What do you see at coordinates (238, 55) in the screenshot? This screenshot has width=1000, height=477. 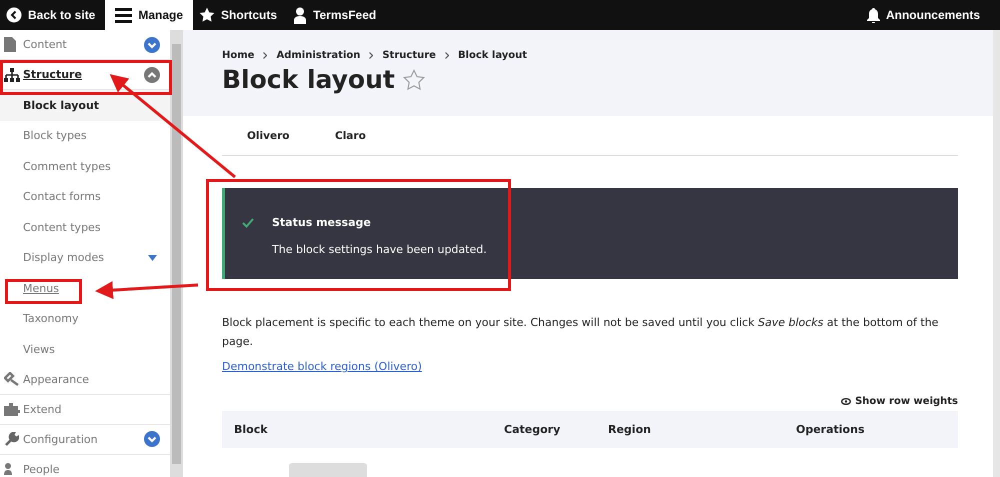 I see `breadcrumb-link: Home` at bounding box center [238, 55].